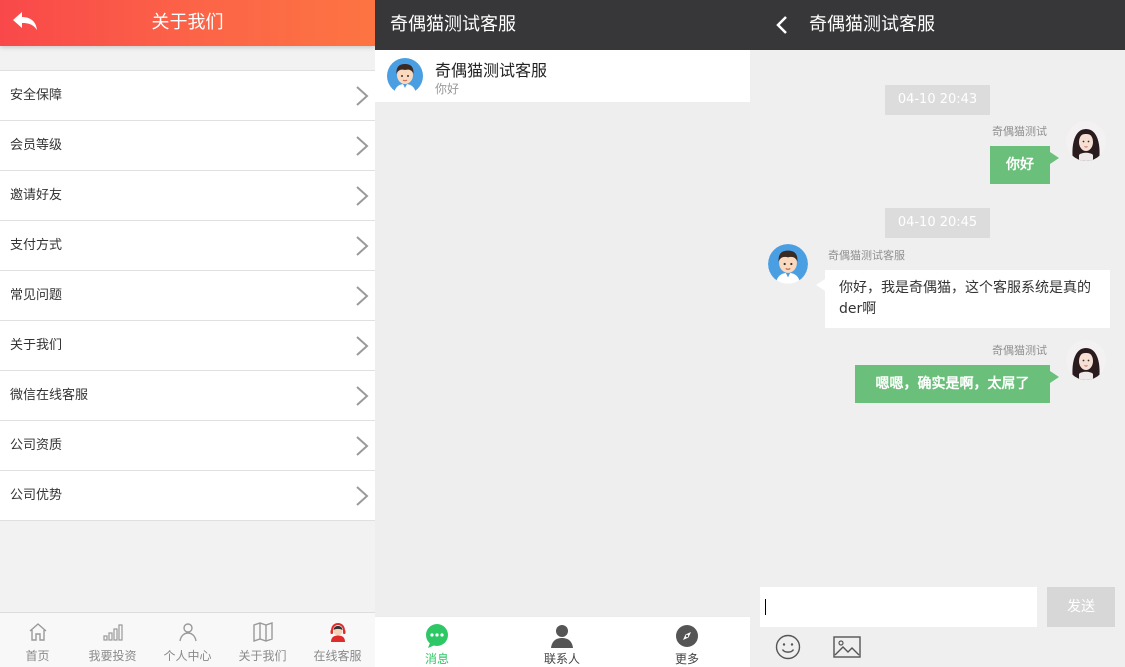 The width and height of the screenshot is (1125, 667). I want to click on menu-item-payment-methods: 支付方式, so click(187, 246).